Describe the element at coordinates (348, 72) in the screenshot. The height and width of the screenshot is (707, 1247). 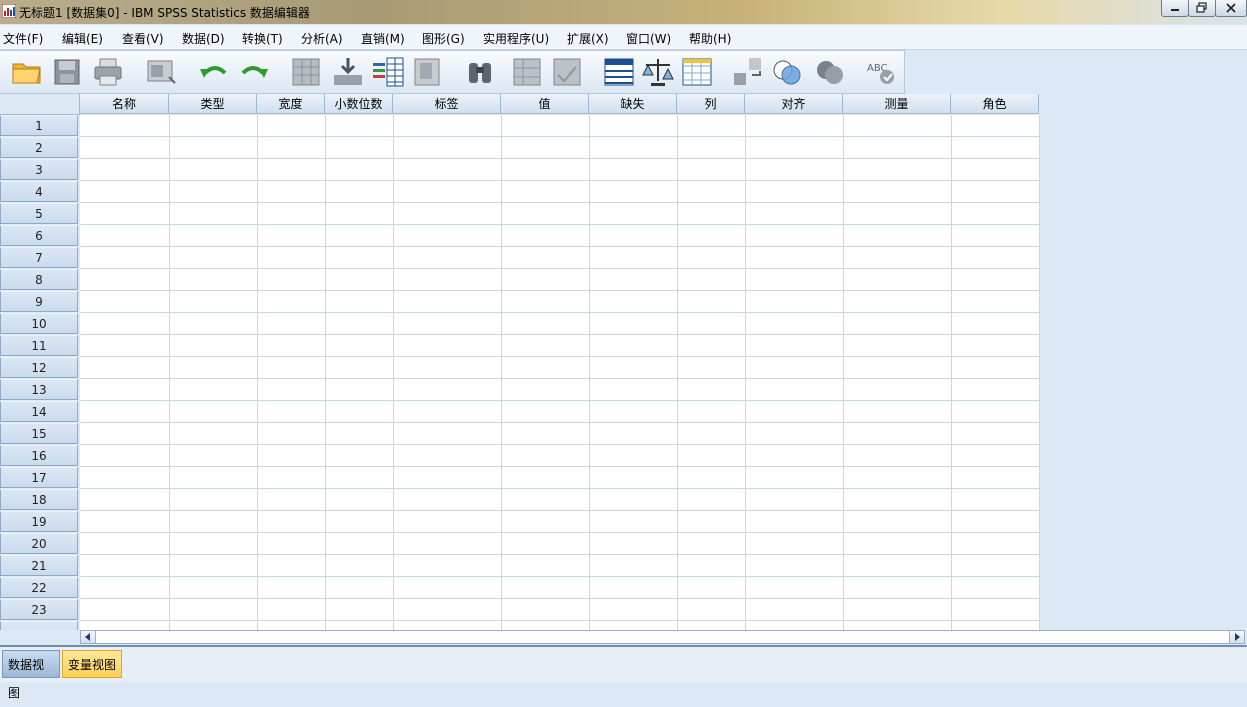
I see `goto-variable-icon` at that location.